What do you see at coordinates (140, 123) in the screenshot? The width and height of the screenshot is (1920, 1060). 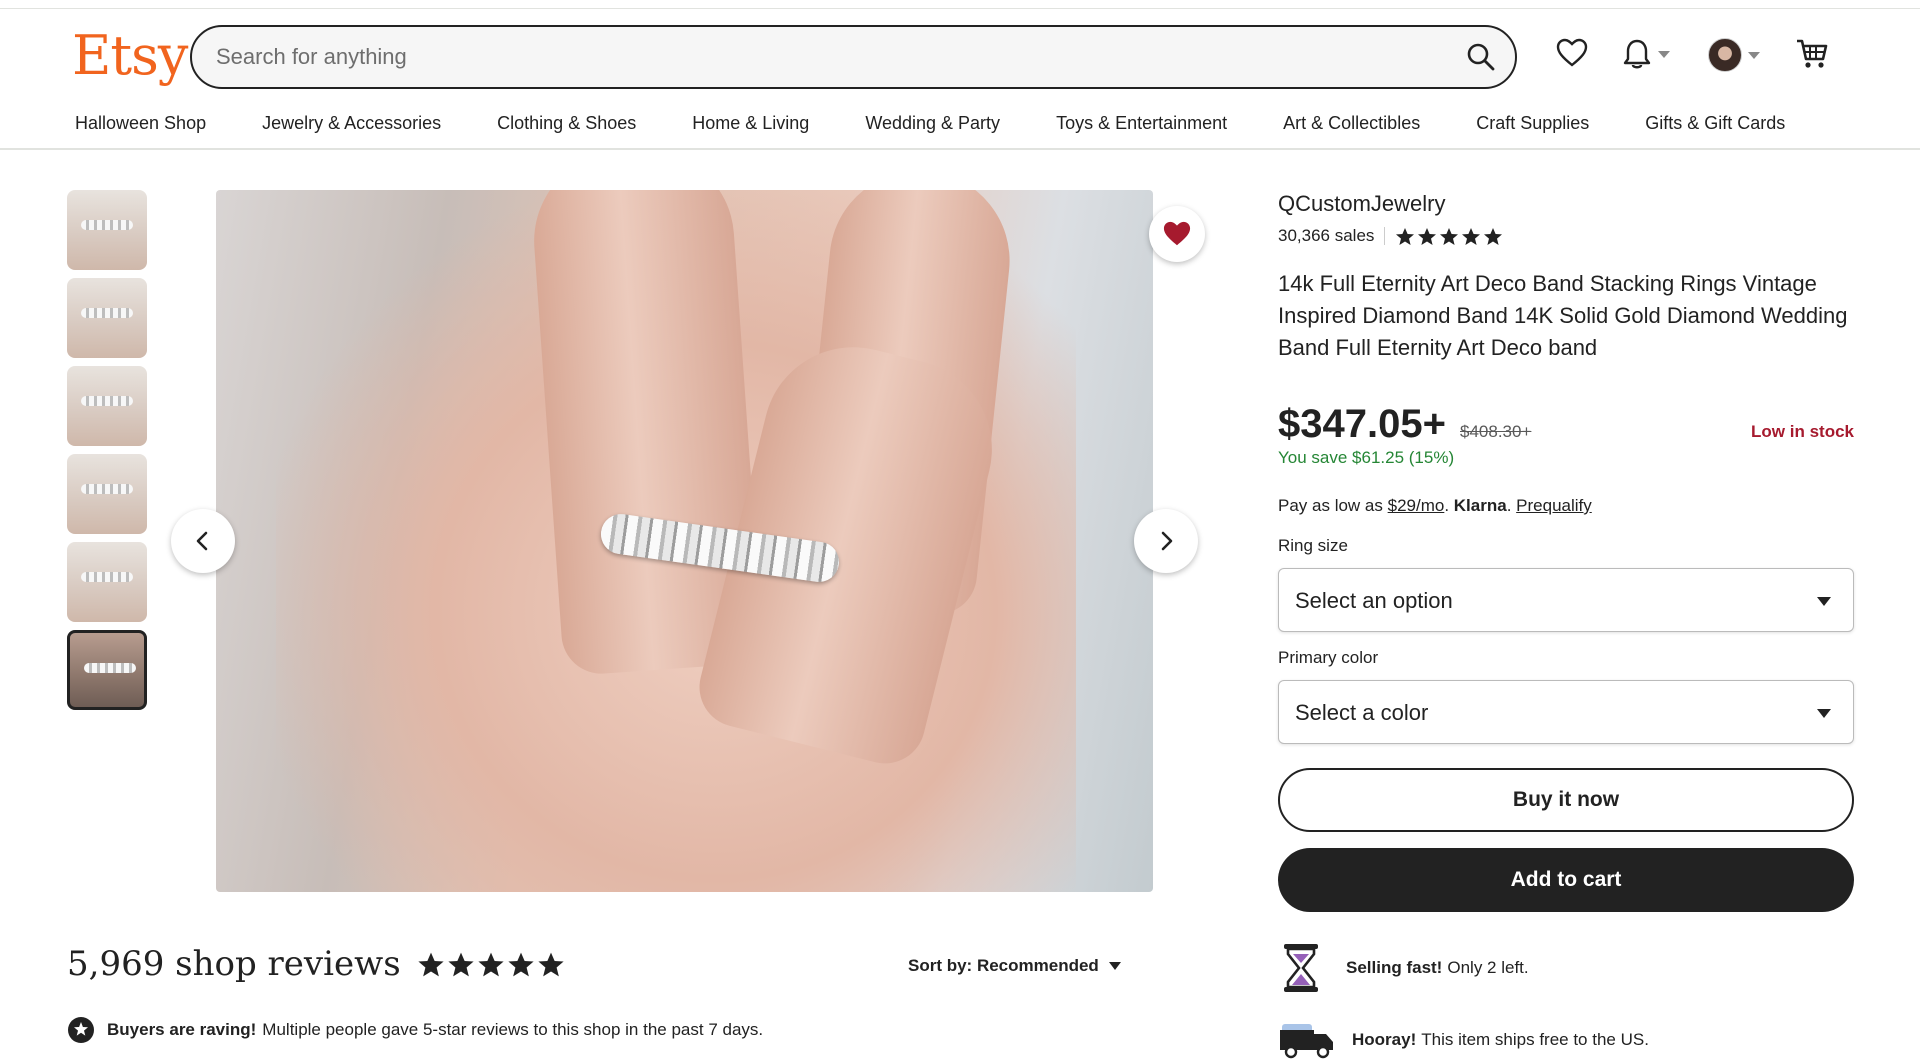 I see `category-link: Halloween Shop` at bounding box center [140, 123].